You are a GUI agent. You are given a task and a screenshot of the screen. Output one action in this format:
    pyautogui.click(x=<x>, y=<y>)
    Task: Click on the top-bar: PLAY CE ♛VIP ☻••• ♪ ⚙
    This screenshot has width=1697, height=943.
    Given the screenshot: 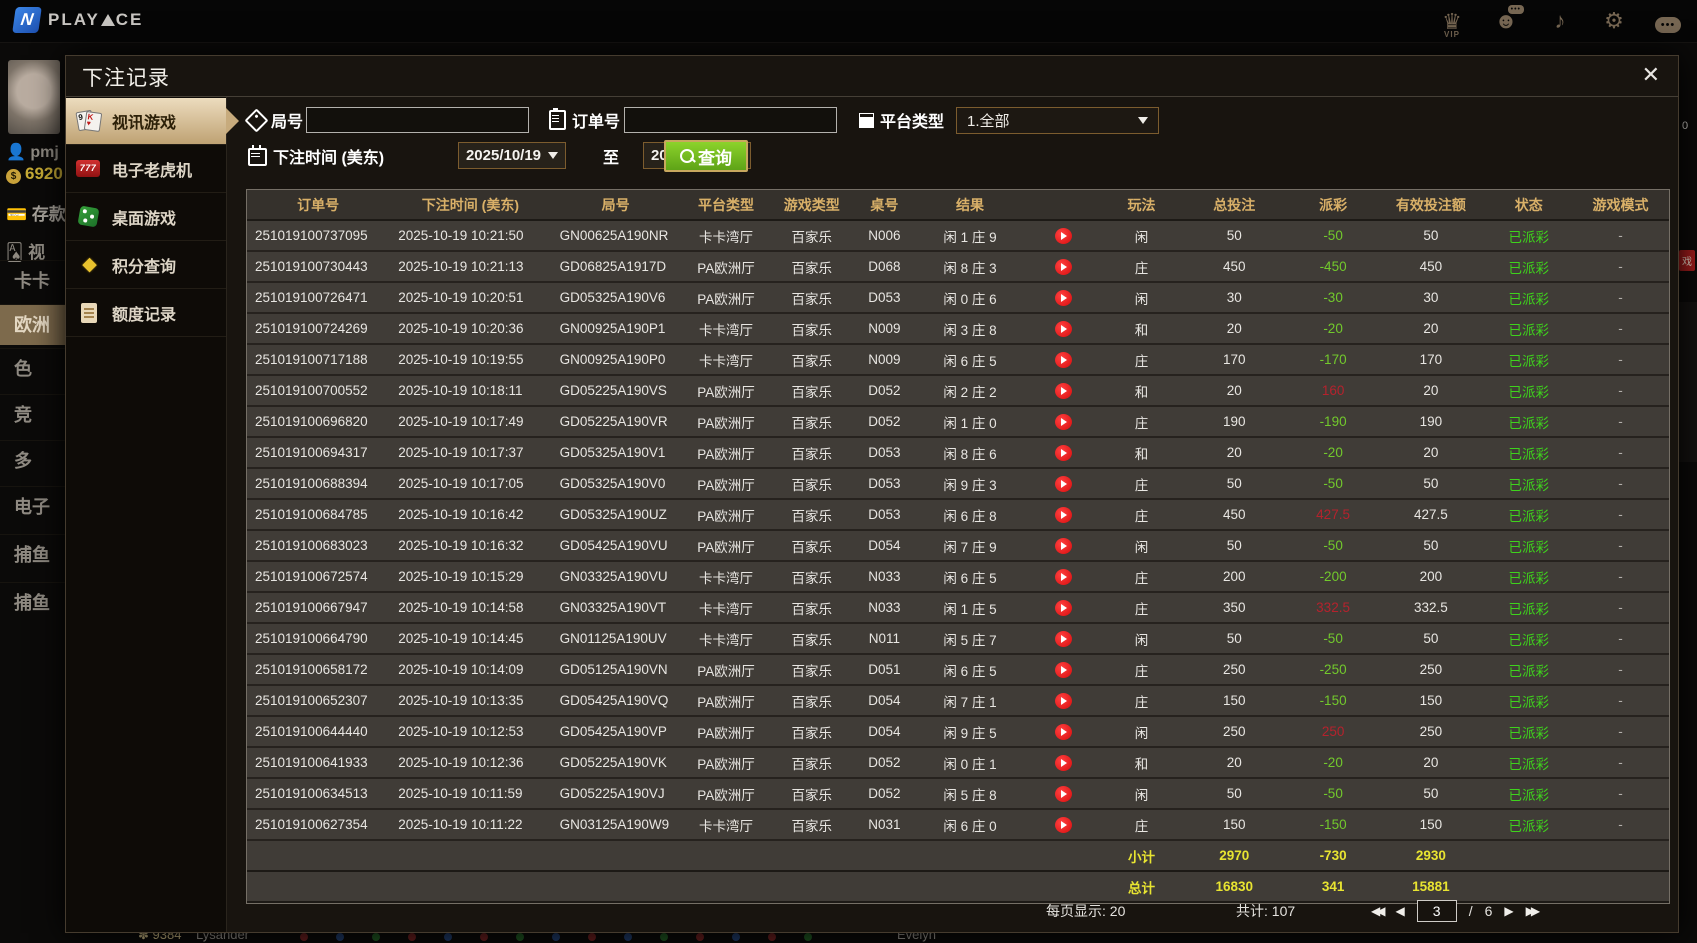 What is the action you would take?
    pyautogui.click(x=848, y=21)
    